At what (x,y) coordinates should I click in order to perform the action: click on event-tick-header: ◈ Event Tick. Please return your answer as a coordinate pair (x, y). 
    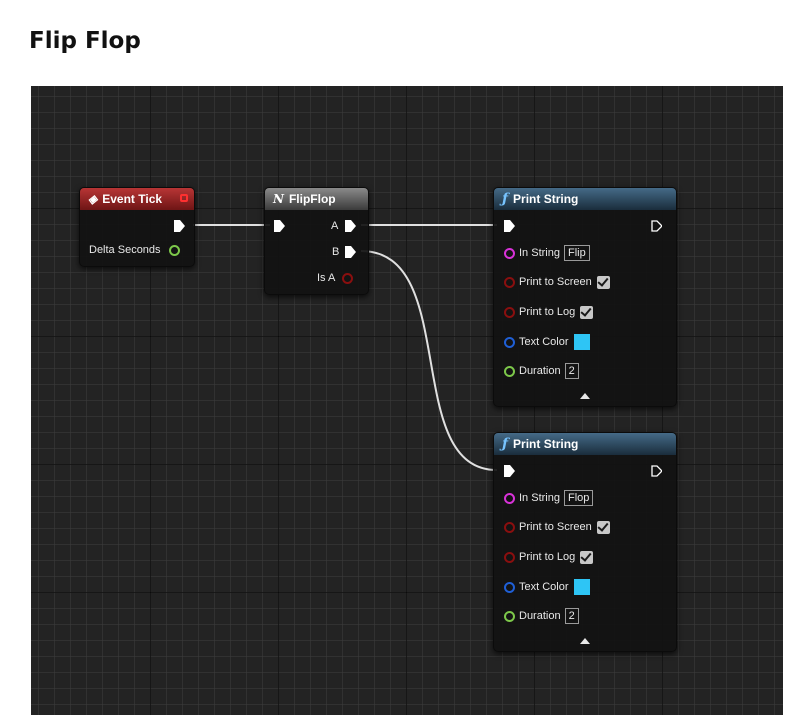
    Looking at the image, I should click on (137, 199).